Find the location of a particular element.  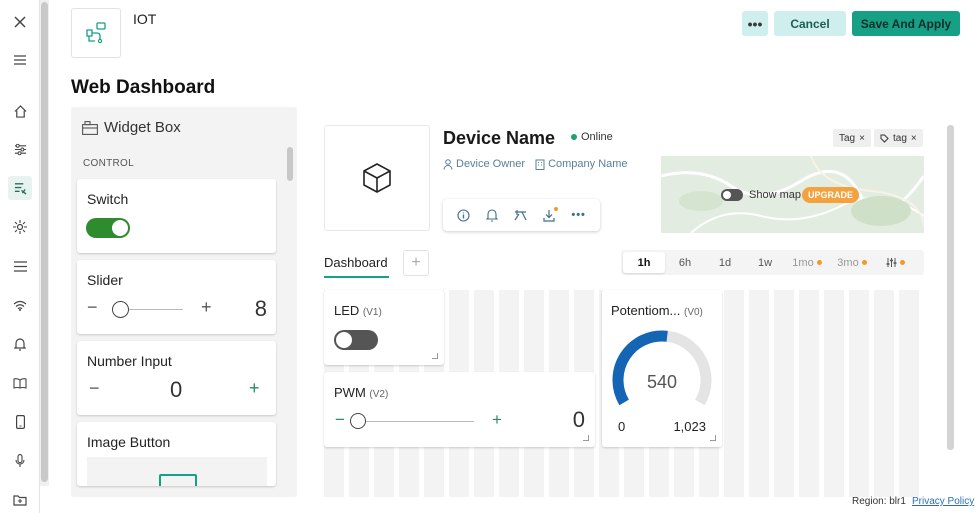

led-pin: (V1) is located at coordinates (372, 312).